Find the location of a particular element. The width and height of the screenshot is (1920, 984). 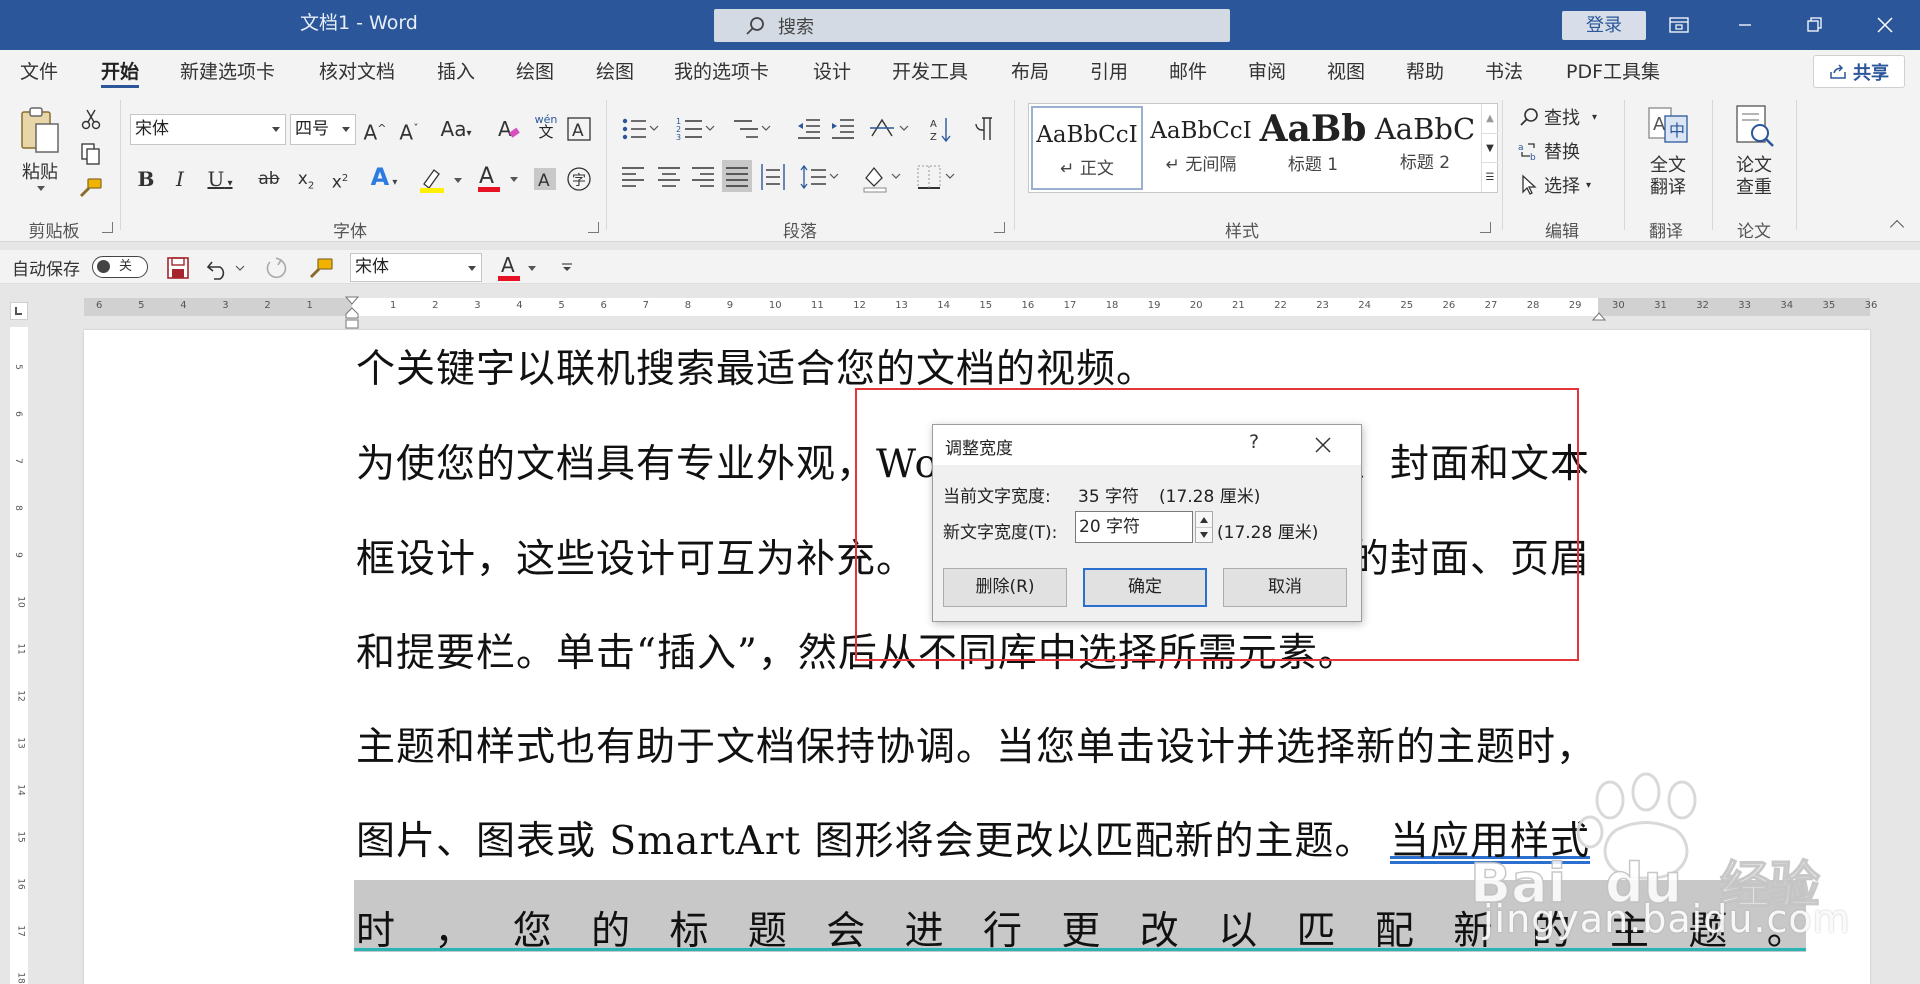

close-icon is located at coordinates (1323, 445).